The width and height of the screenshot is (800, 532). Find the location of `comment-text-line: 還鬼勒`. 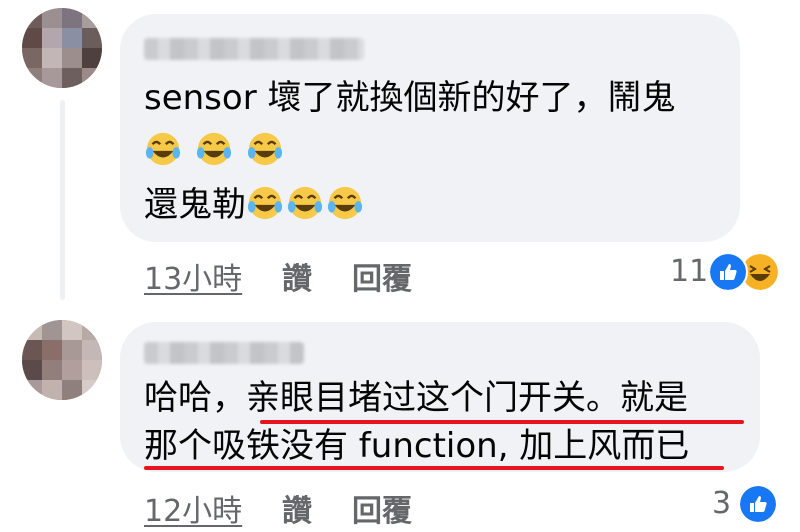

comment-text-line: 還鬼勒 is located at coordinates (255, 204).